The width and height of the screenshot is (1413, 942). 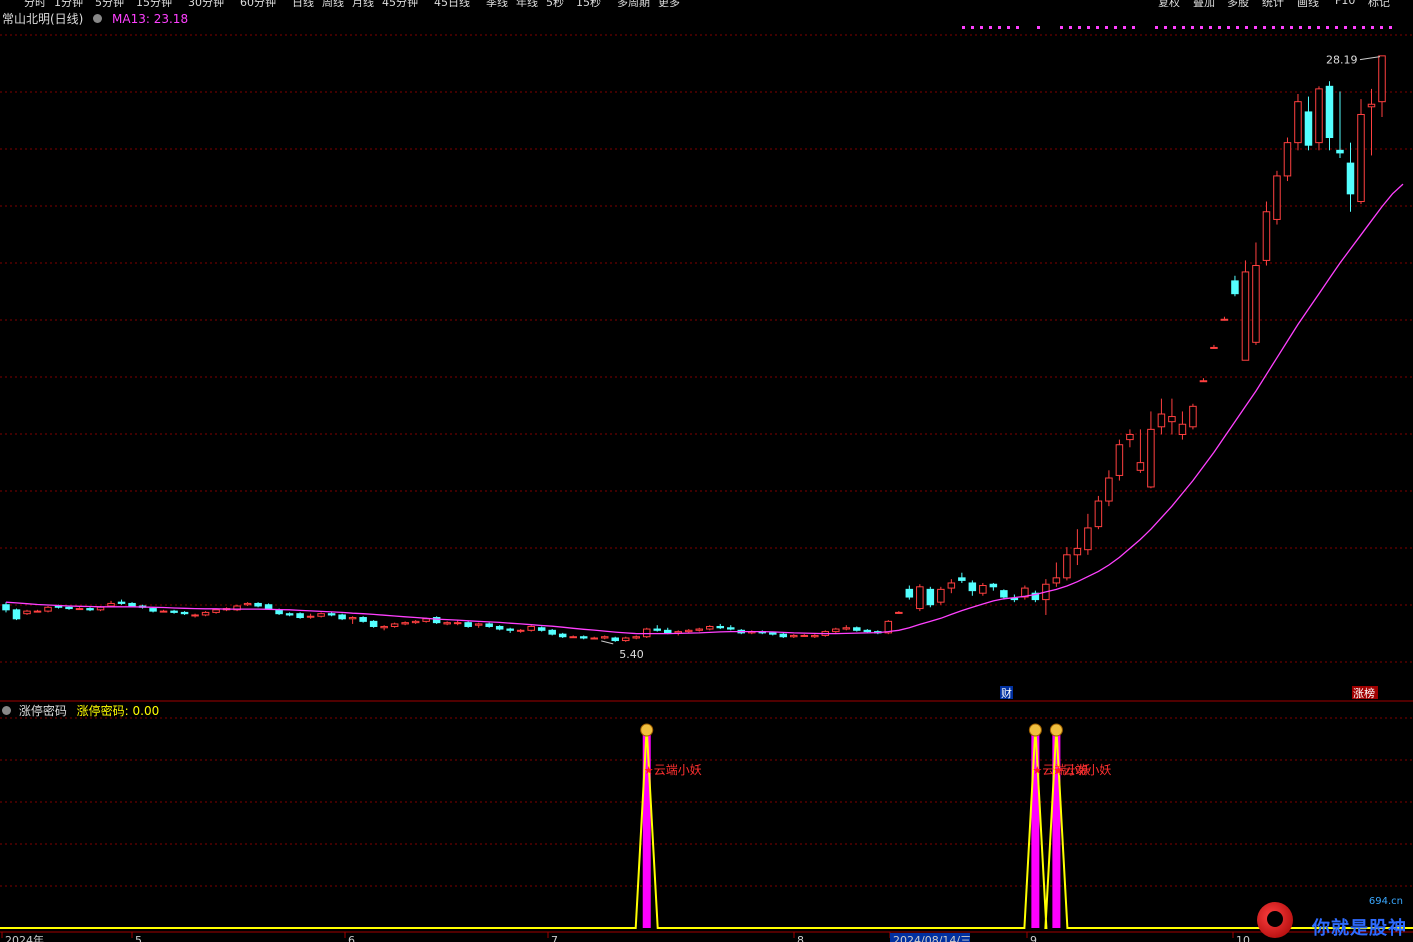 I want to click on low-price-label: 5.40, so click(x=631, y=654).